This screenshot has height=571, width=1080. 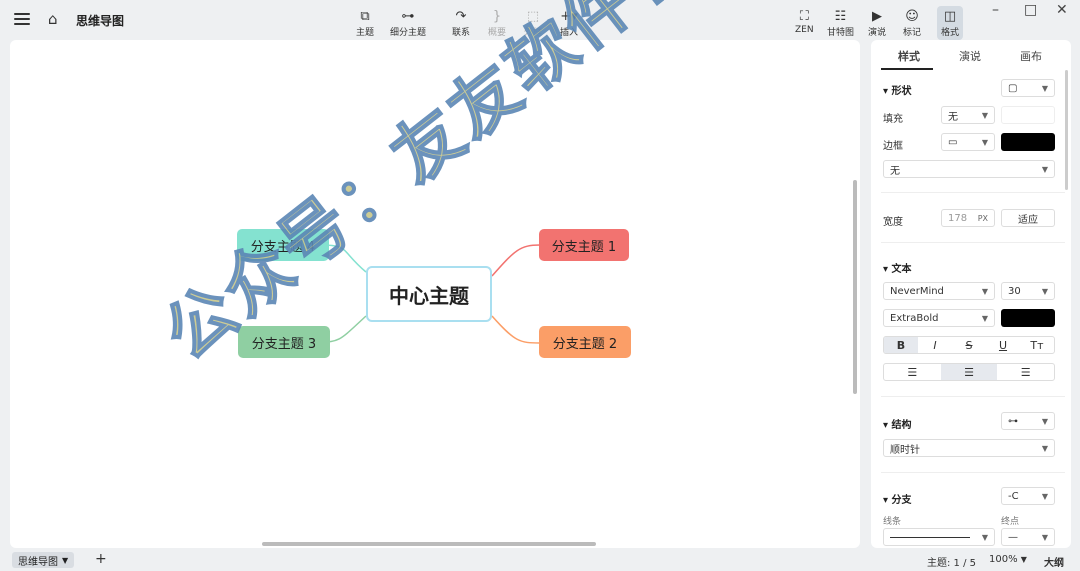 I want to click on branch-topic-2: 分支主题 2, so click(x=585, y=342).